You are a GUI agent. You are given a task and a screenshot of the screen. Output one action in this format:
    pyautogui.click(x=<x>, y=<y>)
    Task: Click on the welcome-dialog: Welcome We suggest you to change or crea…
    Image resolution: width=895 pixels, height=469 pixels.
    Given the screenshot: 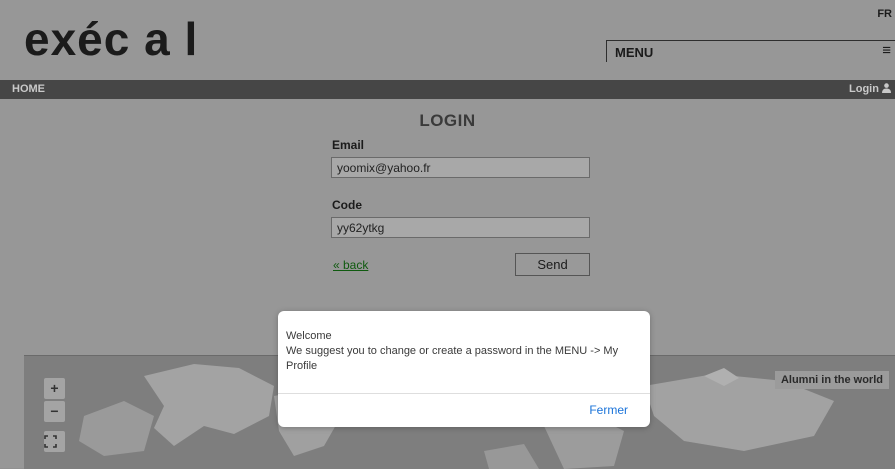 What is the action you would take?
    pyautogui.click(x=464, y=369)
    